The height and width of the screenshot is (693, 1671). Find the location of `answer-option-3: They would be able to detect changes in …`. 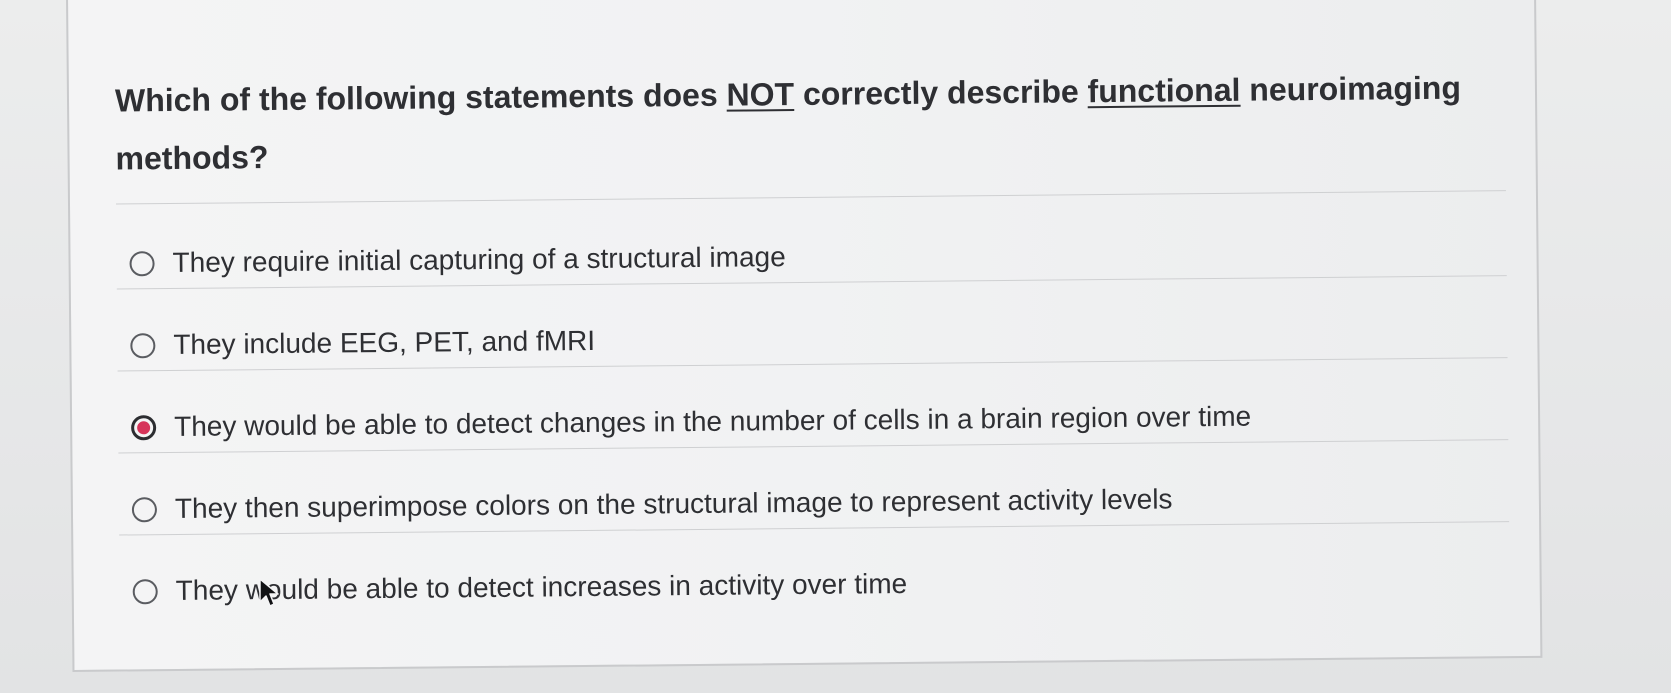

answer-option-3: They would be able to detect changes in … is located at coordinates (813, 420).